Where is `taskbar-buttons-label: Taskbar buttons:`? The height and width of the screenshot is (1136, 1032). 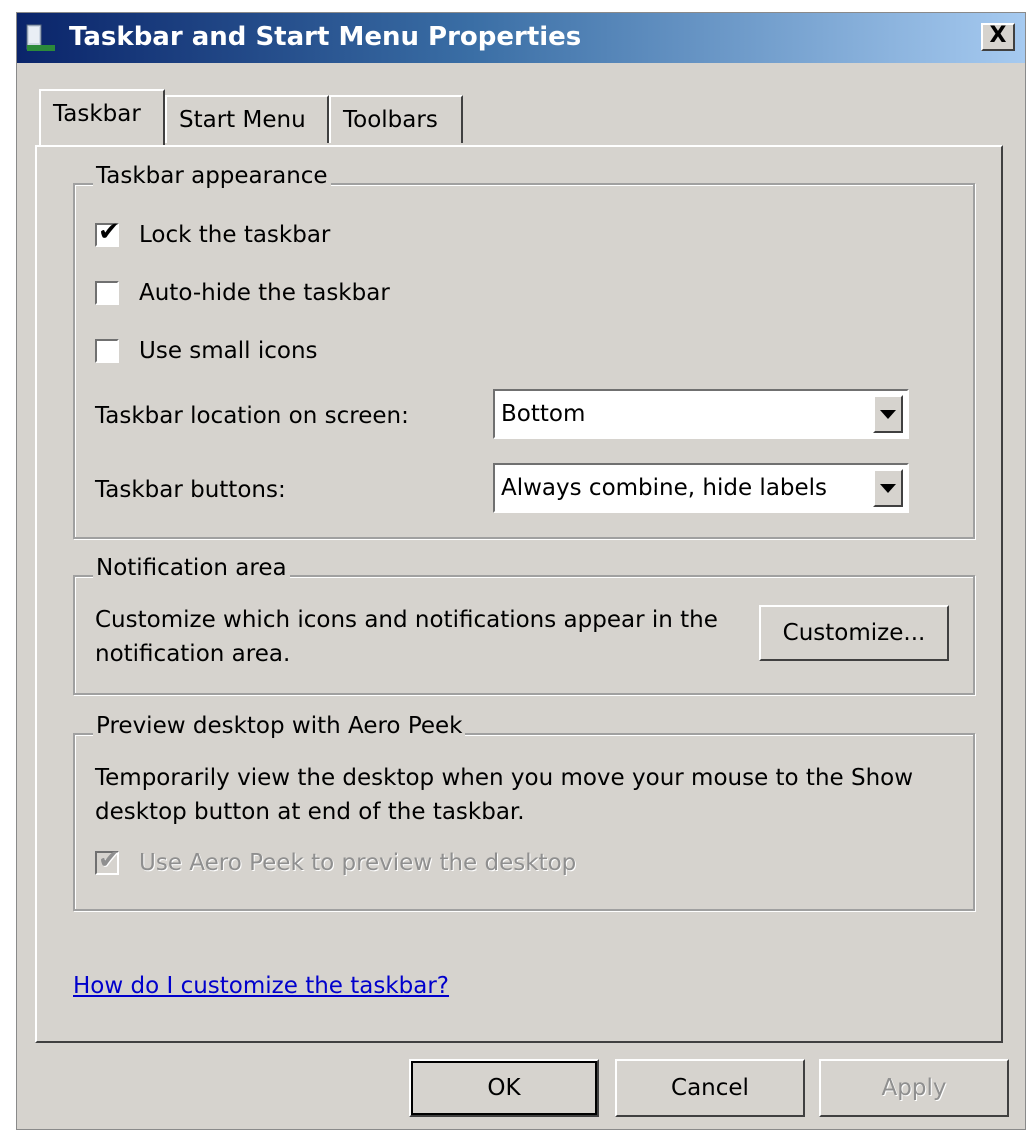 taskbar-buttons-label: Taskbar buttons: is located at coordinates (190, 490).